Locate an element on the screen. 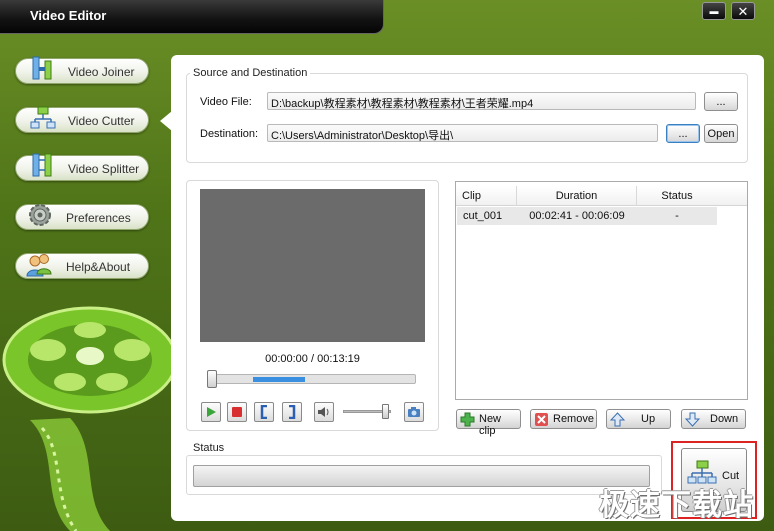 This screenshot has height=531, width=774. nav-video-cutter: Video Cutter is located at coordinates (93, 119).